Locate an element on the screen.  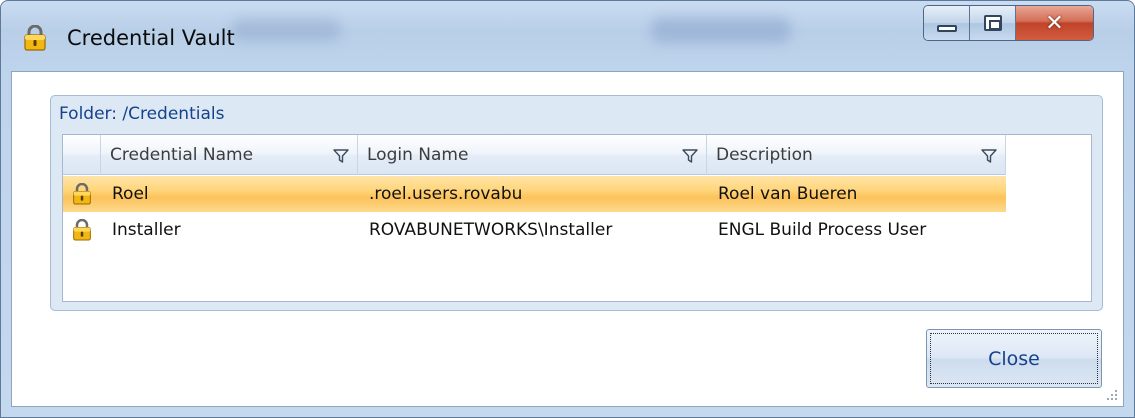
description-cell: ENGL Build Process User is located at coordinates (822, 230).